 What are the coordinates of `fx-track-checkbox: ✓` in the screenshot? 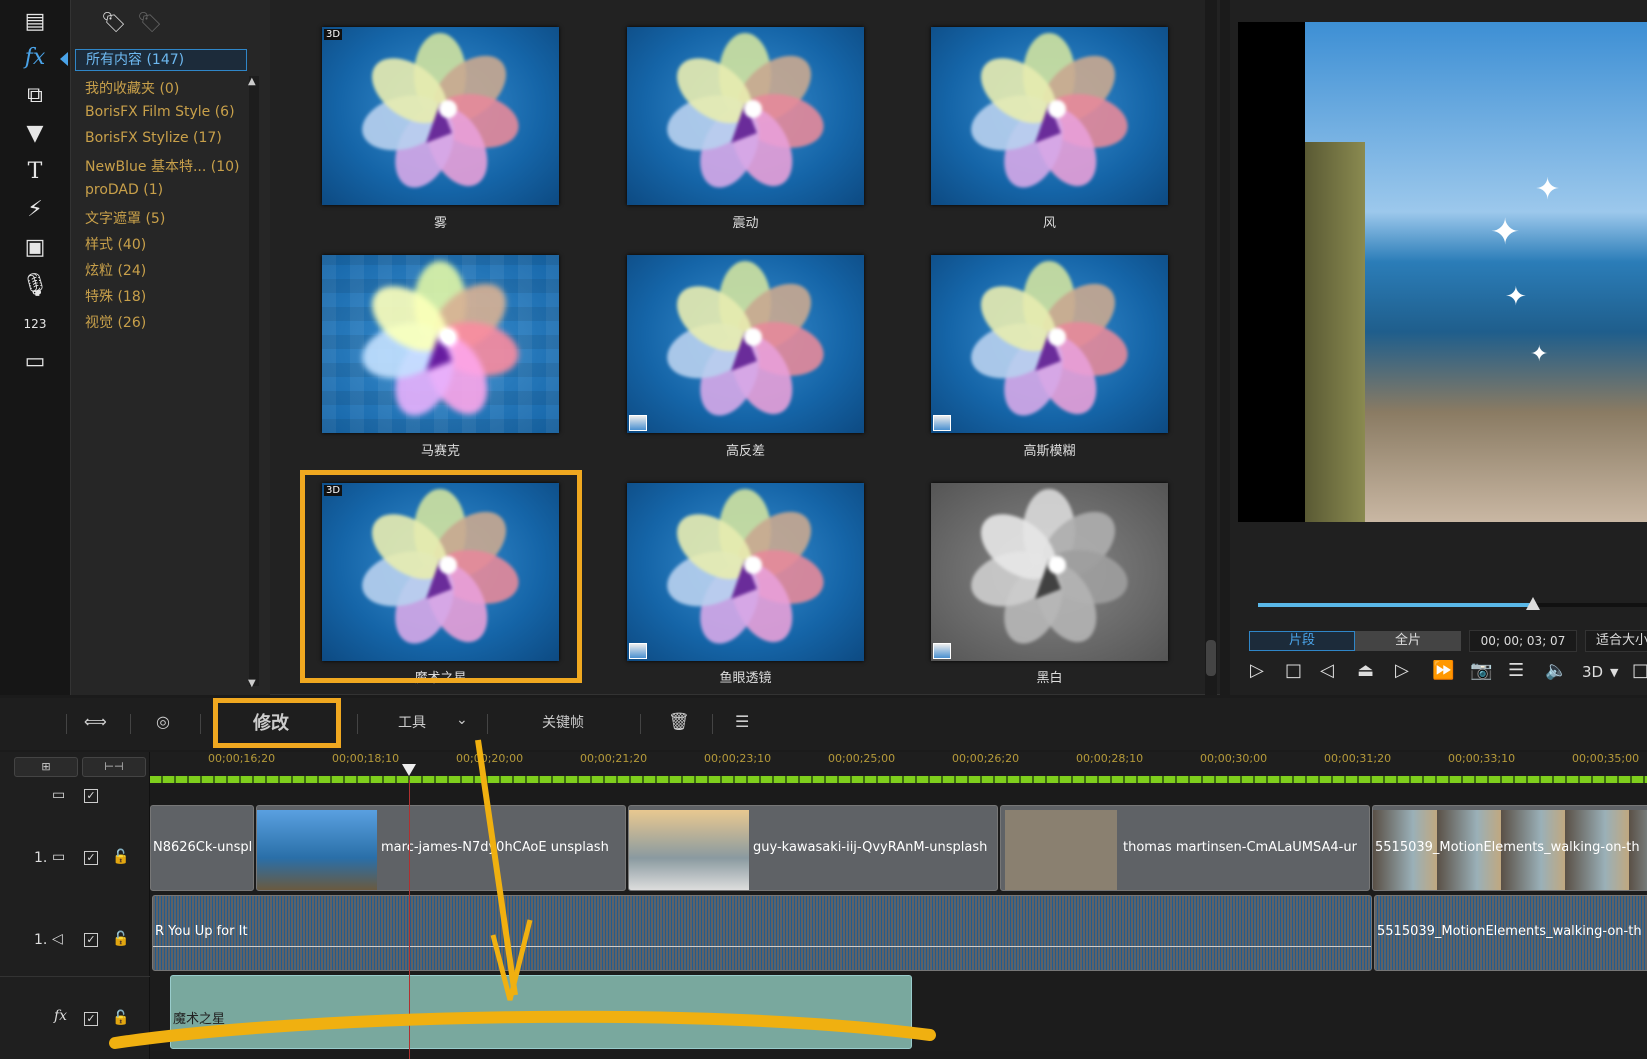 It's located at (91, 1019).